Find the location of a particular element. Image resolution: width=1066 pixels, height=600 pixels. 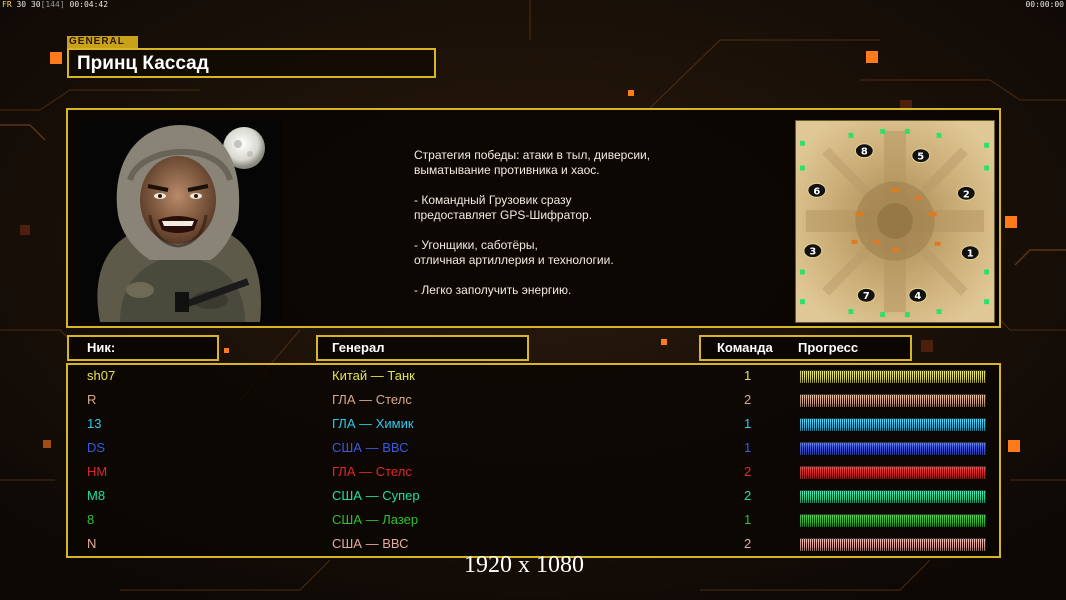

fps-value: 30 is located at coordinates (21, 4).